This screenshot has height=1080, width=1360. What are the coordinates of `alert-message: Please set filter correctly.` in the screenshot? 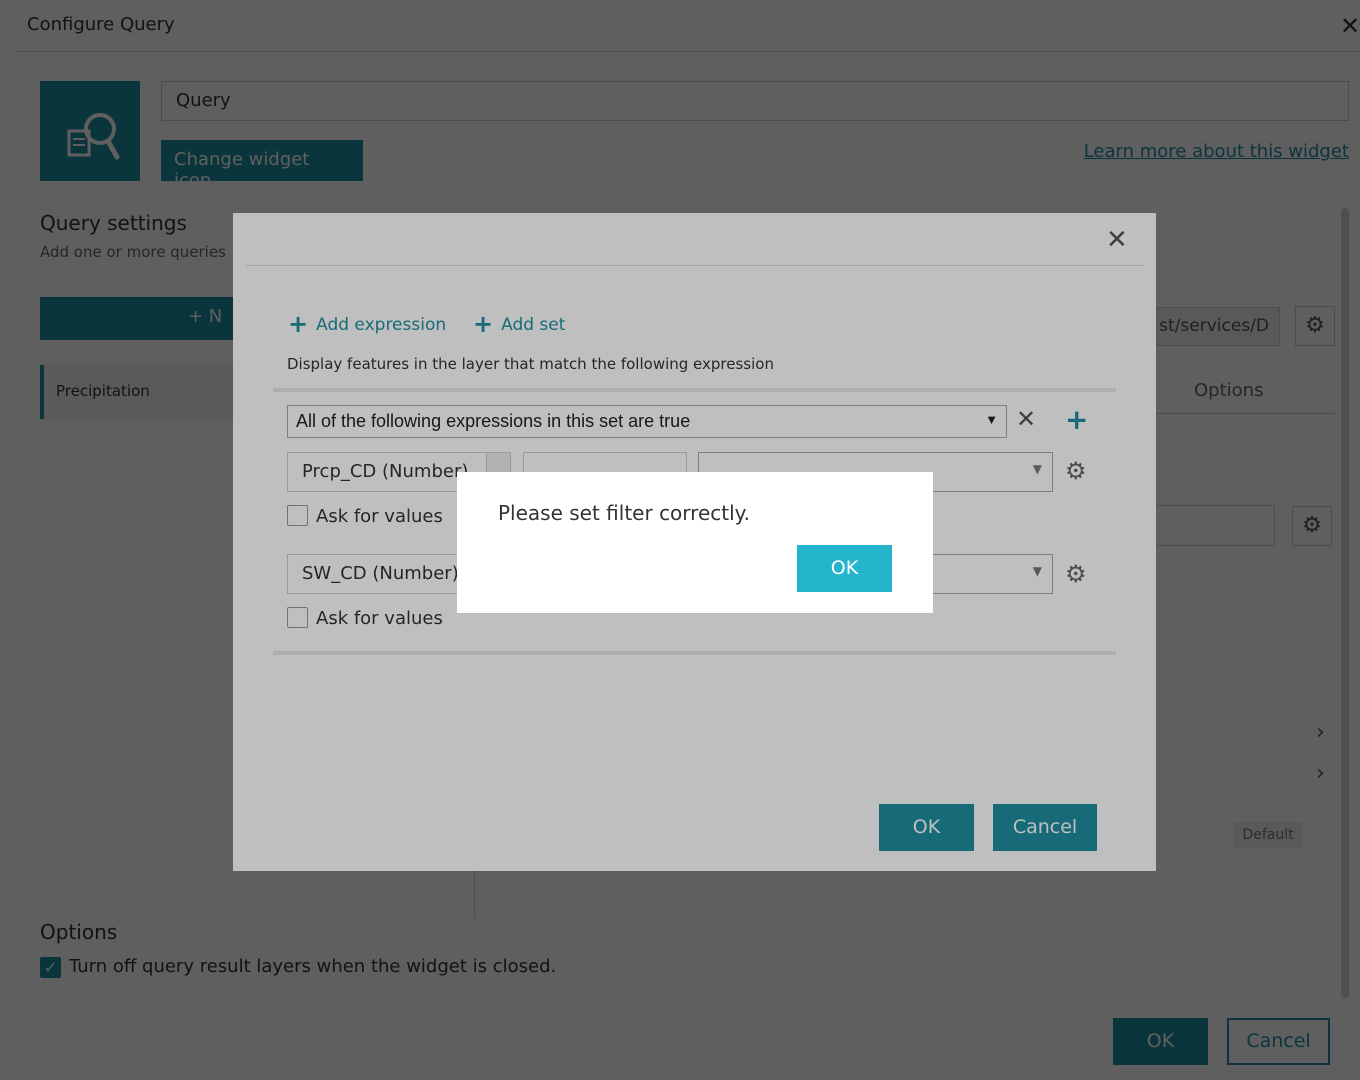 It's located at (624, 513).